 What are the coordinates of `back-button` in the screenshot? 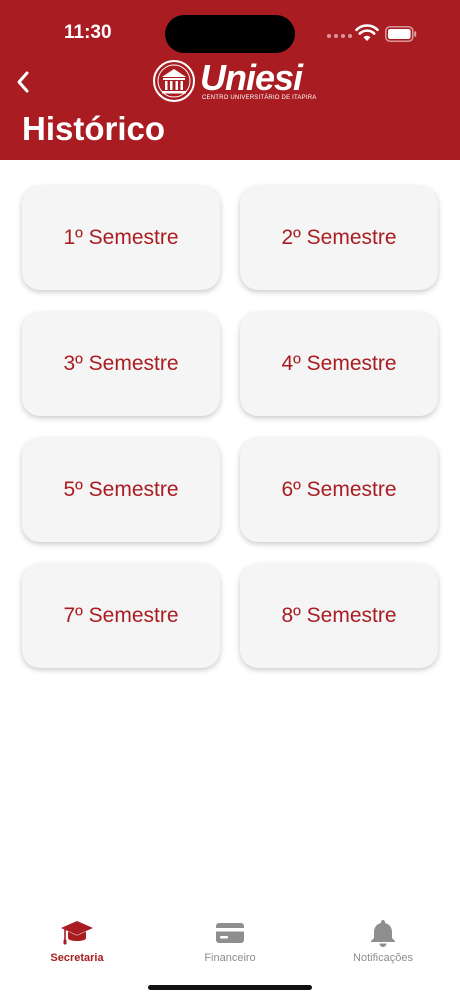 It's located at (23, 82).